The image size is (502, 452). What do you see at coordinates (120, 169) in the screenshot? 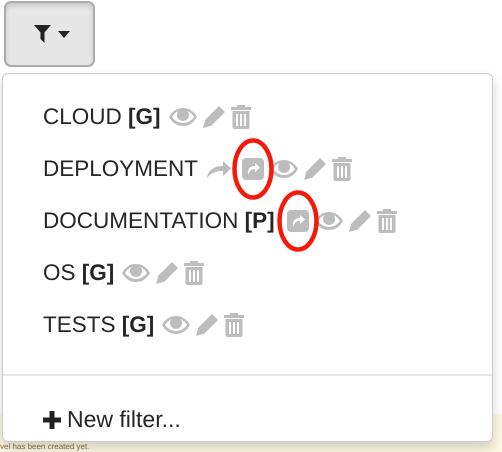
I see `filter-item: DEPLOYMENT` at bounding box center [120, 169].